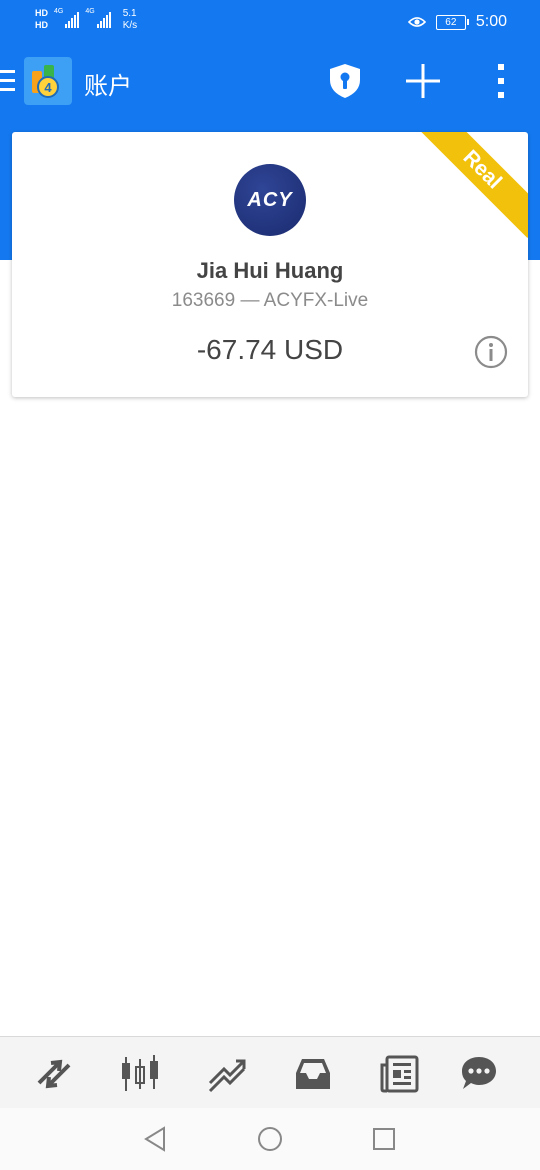 Image resolution: width=540 pixels, height=1170 pixels. What do you see at coordinates (345, 81) in the screenshot?
I see `shield-keyhole-icon` at bounding box center [345, 81].